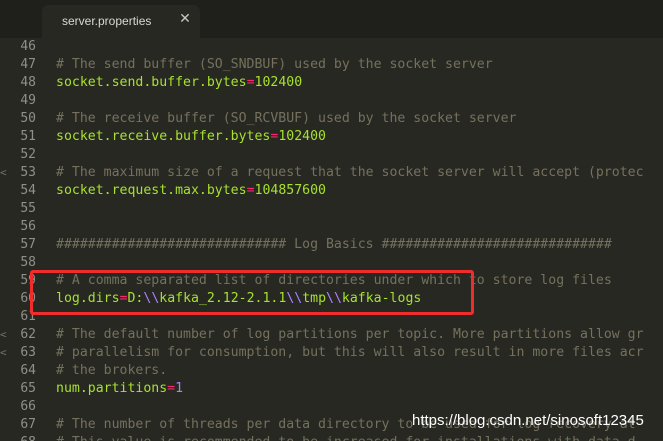  I want to click on line-number: 66, so click(28, 406).